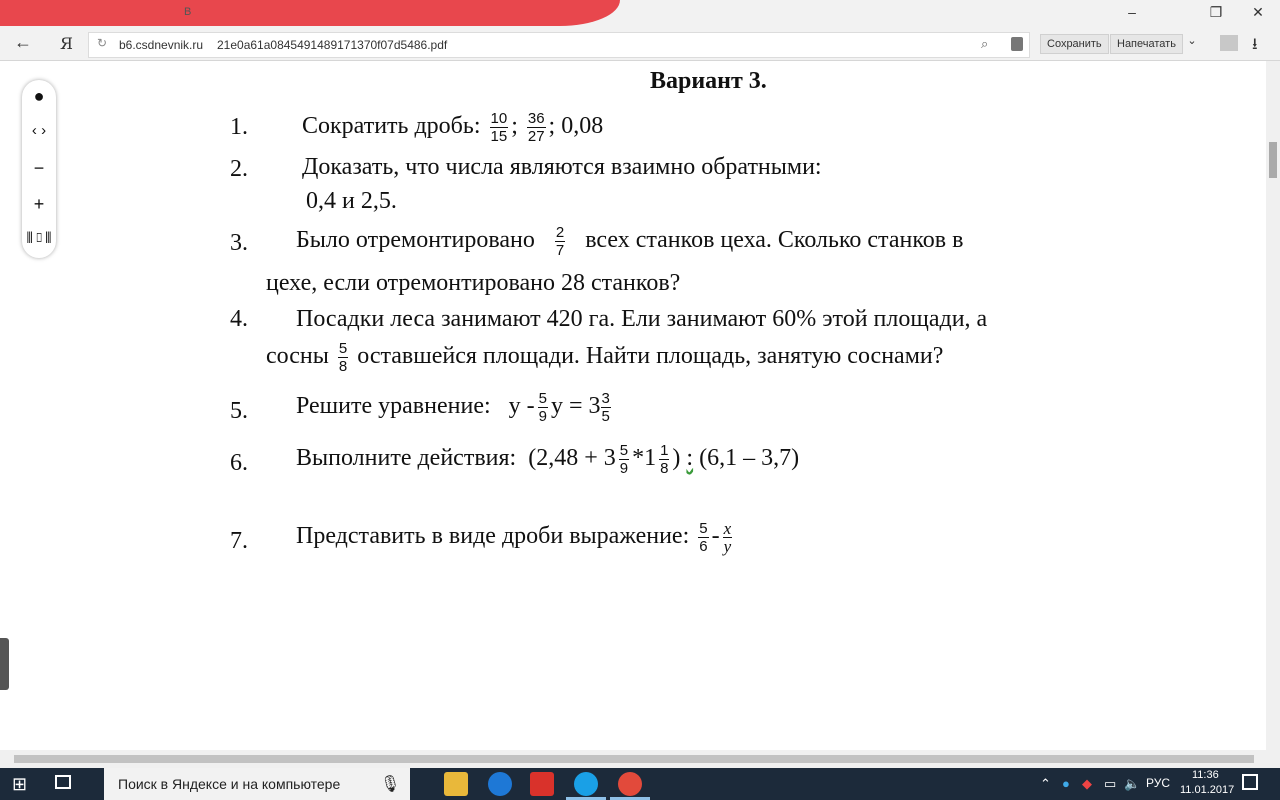 Image resolution: width=1280 pixels, height=800 pixels. I want to click on decimal-value: 0,08, so click(582, 126).